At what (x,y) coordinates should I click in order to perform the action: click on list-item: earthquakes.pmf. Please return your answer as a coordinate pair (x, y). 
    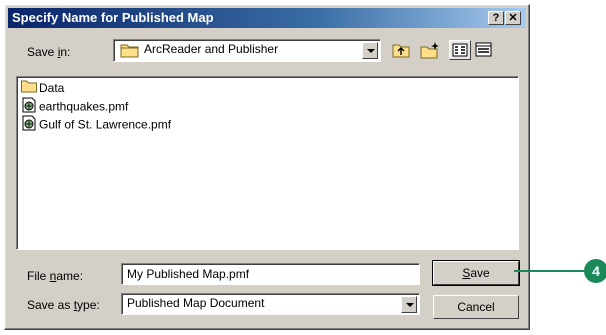
    Looking at the image, I should click on (74, 106).